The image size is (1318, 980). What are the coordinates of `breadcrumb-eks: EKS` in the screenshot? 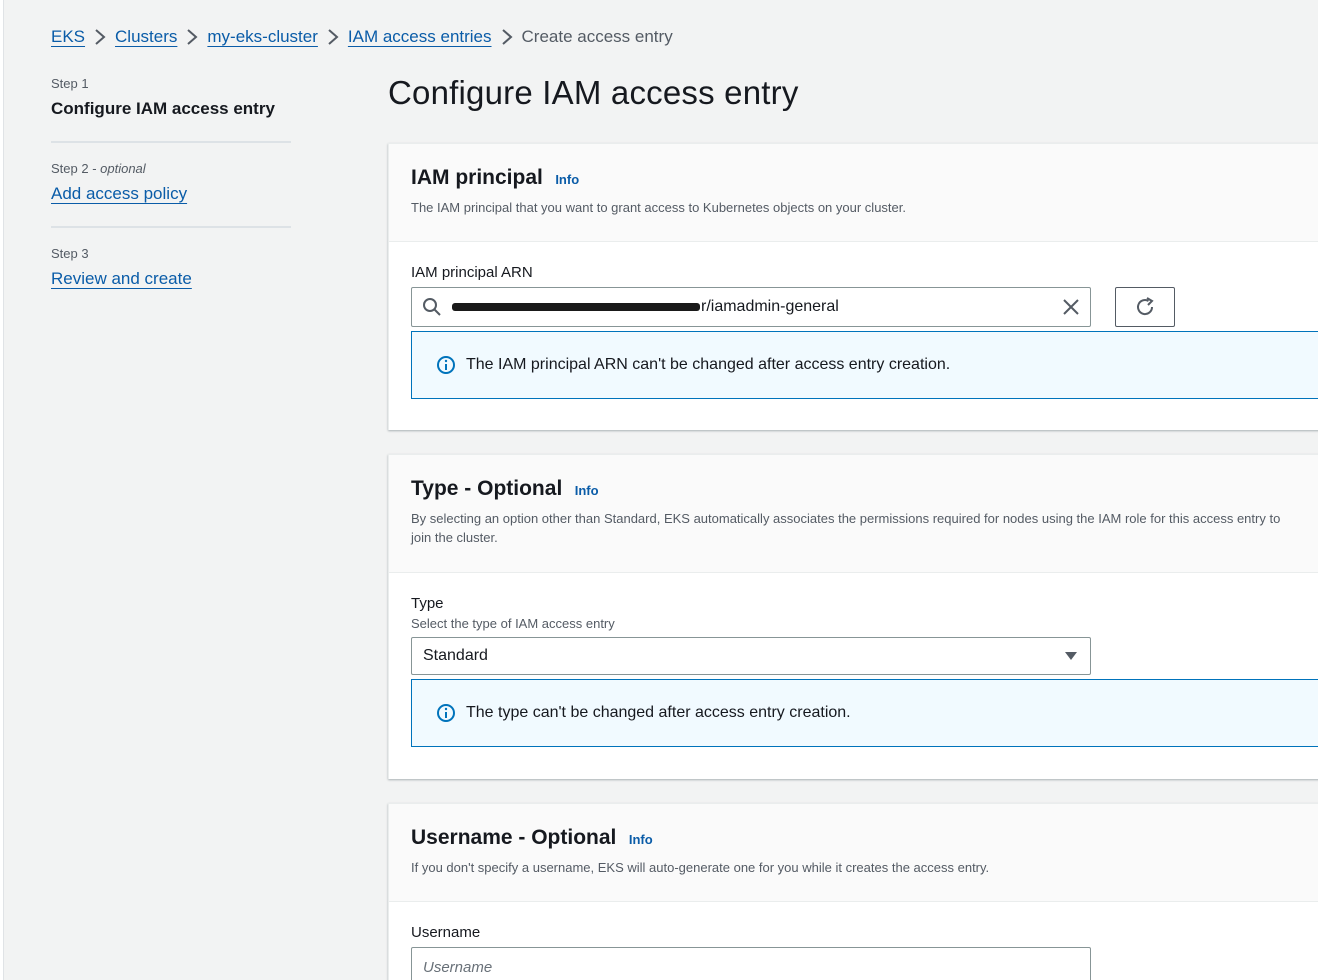 It's located at (68, 37).